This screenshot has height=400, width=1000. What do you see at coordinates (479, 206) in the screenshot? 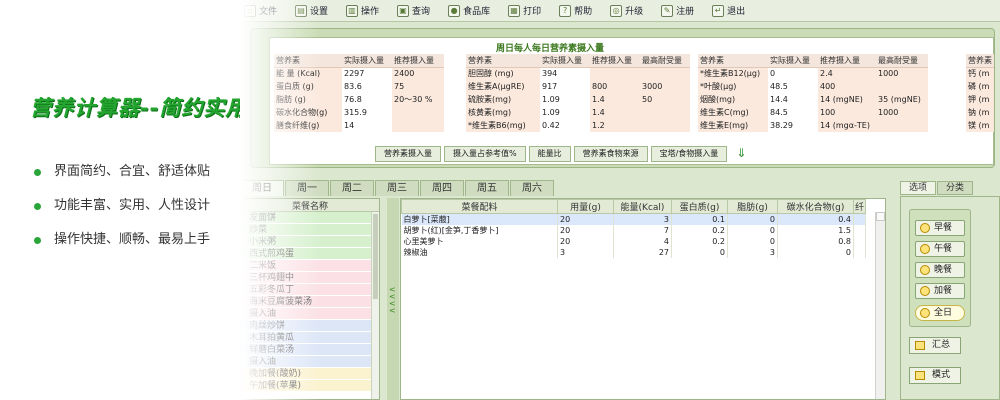
I see `col-ingredient: 菜餐配料` at bounding box center [479, 206].